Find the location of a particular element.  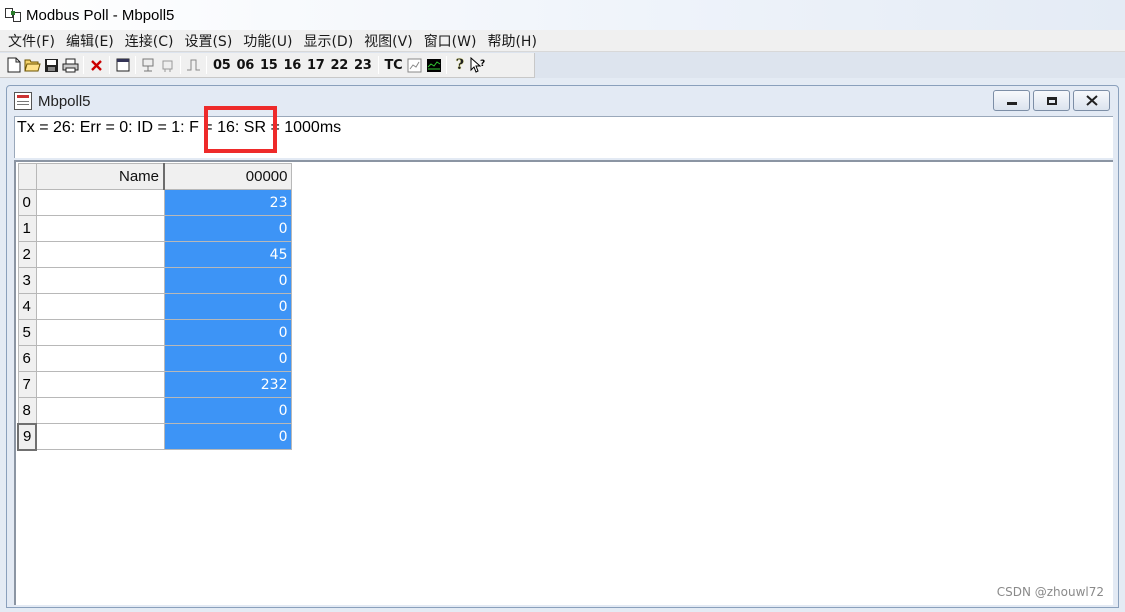

window-controls is located at coordinates (1051, 100).